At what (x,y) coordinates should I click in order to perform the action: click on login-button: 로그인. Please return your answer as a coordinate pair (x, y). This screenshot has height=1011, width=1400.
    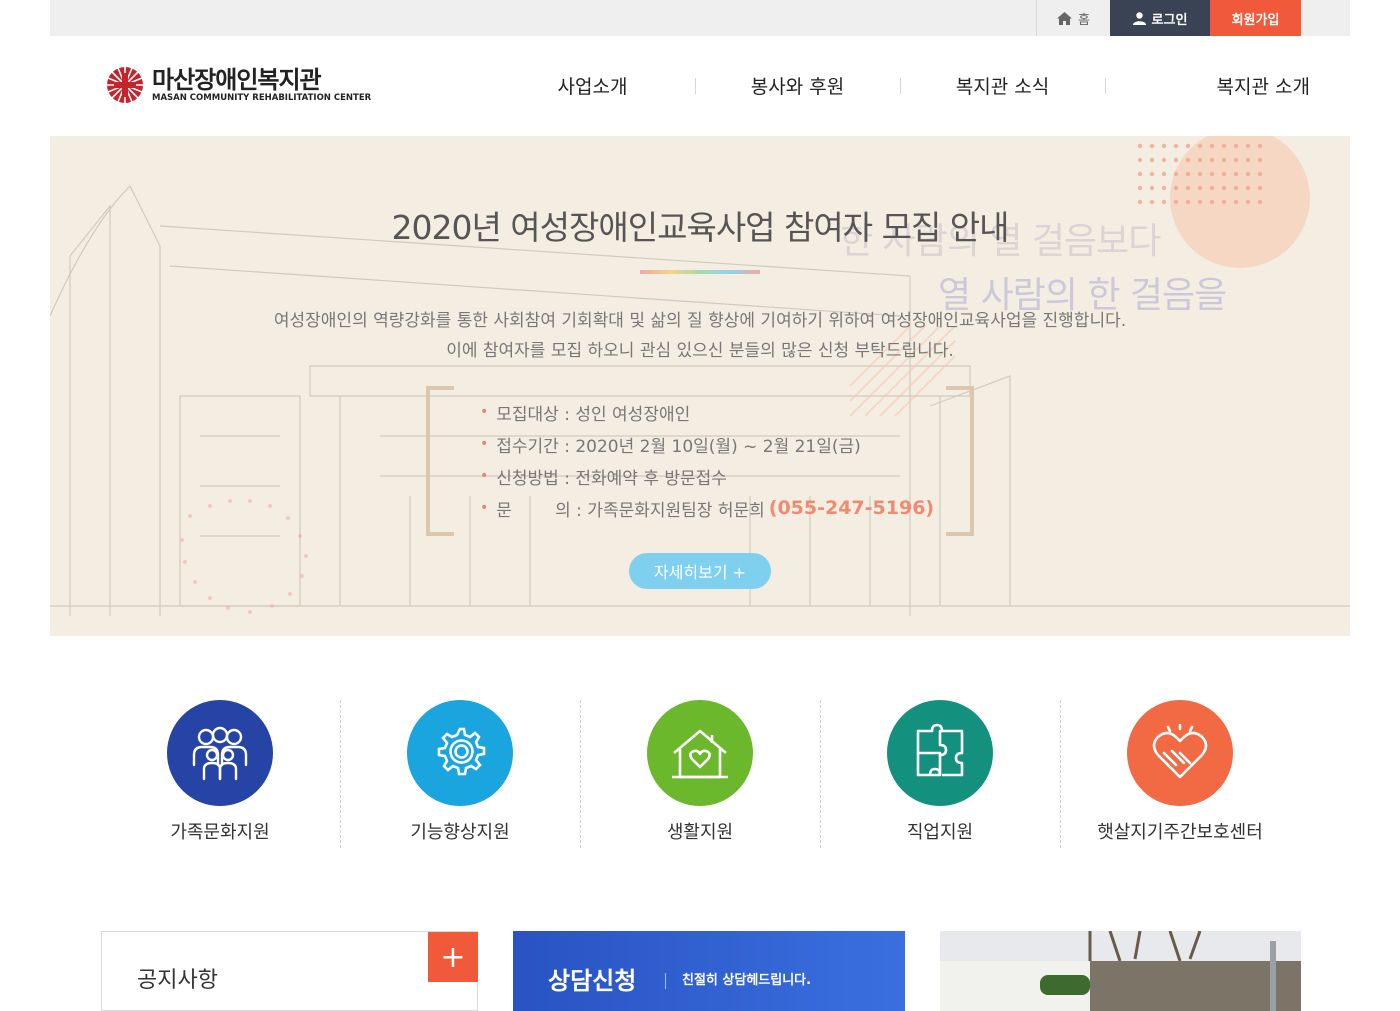
    Looking at the image, I should click on (1160, 18).